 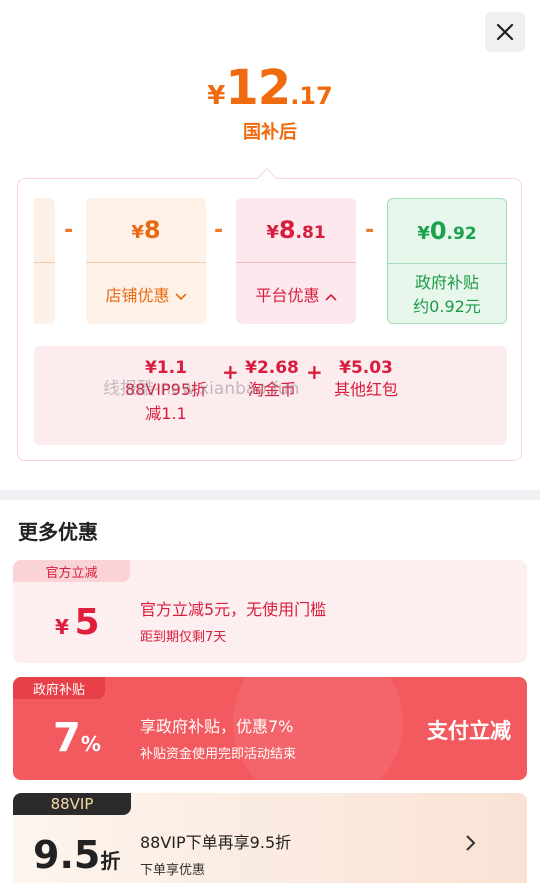 What do you see at coordinates (469, 730) in the screenshot?
I see `pay-discount-button: 支付立减` at bounding box center [469, 730].